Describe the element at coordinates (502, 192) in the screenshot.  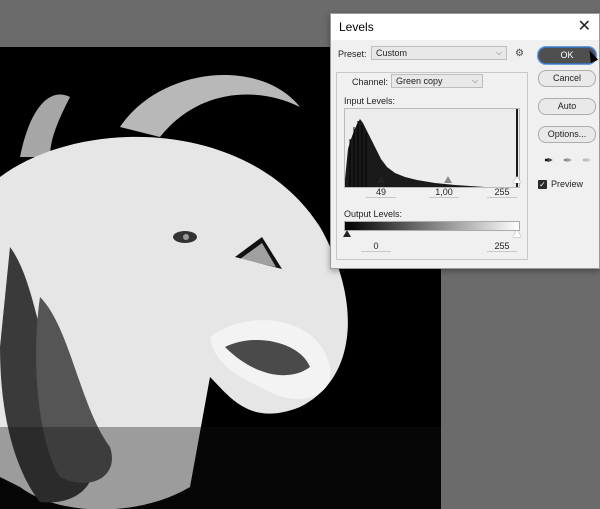
I see `input-white-value: 255` at that location.